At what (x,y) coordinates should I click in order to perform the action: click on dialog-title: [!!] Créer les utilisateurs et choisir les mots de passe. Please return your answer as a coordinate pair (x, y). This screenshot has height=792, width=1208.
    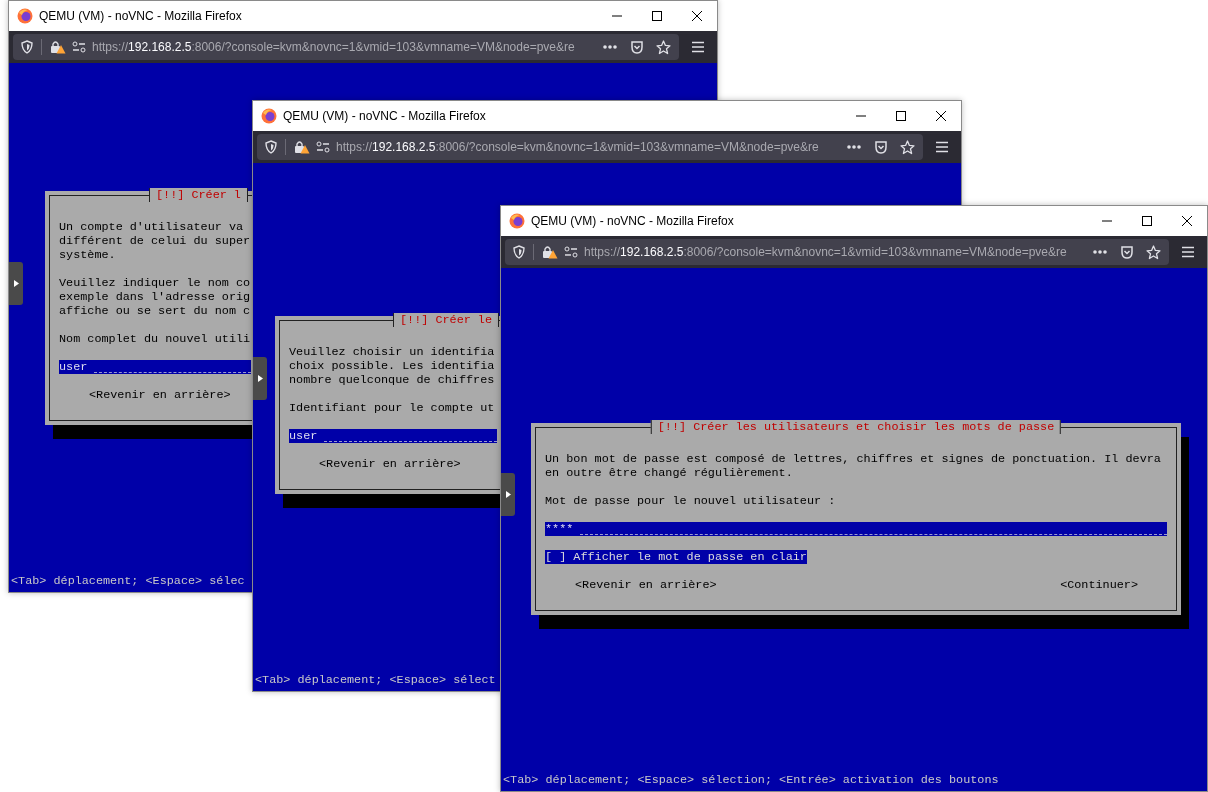
    Looking at the image, I should click on (856, 427).